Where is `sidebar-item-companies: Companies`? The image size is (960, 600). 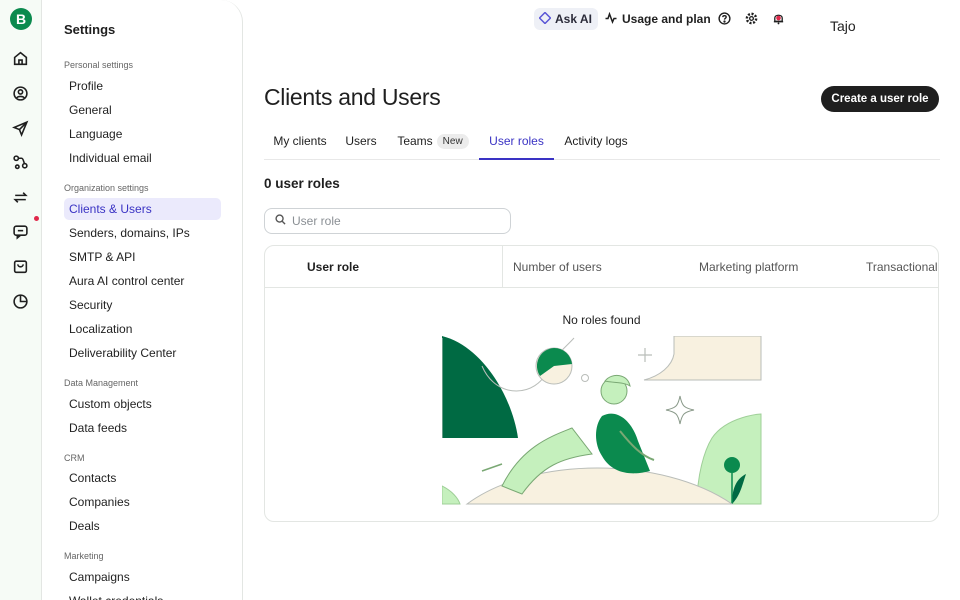 sidebar-item-companies: Companies is located at coordinates (142, 502).